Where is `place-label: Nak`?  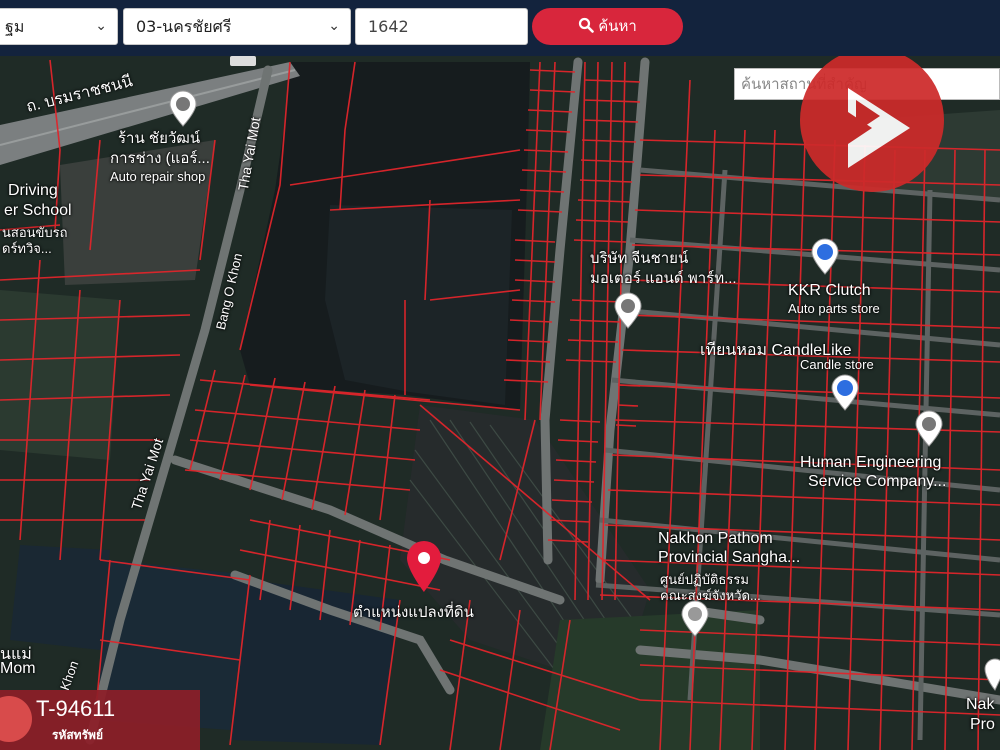 place-label: Nak is located at coordinates (980, 704).